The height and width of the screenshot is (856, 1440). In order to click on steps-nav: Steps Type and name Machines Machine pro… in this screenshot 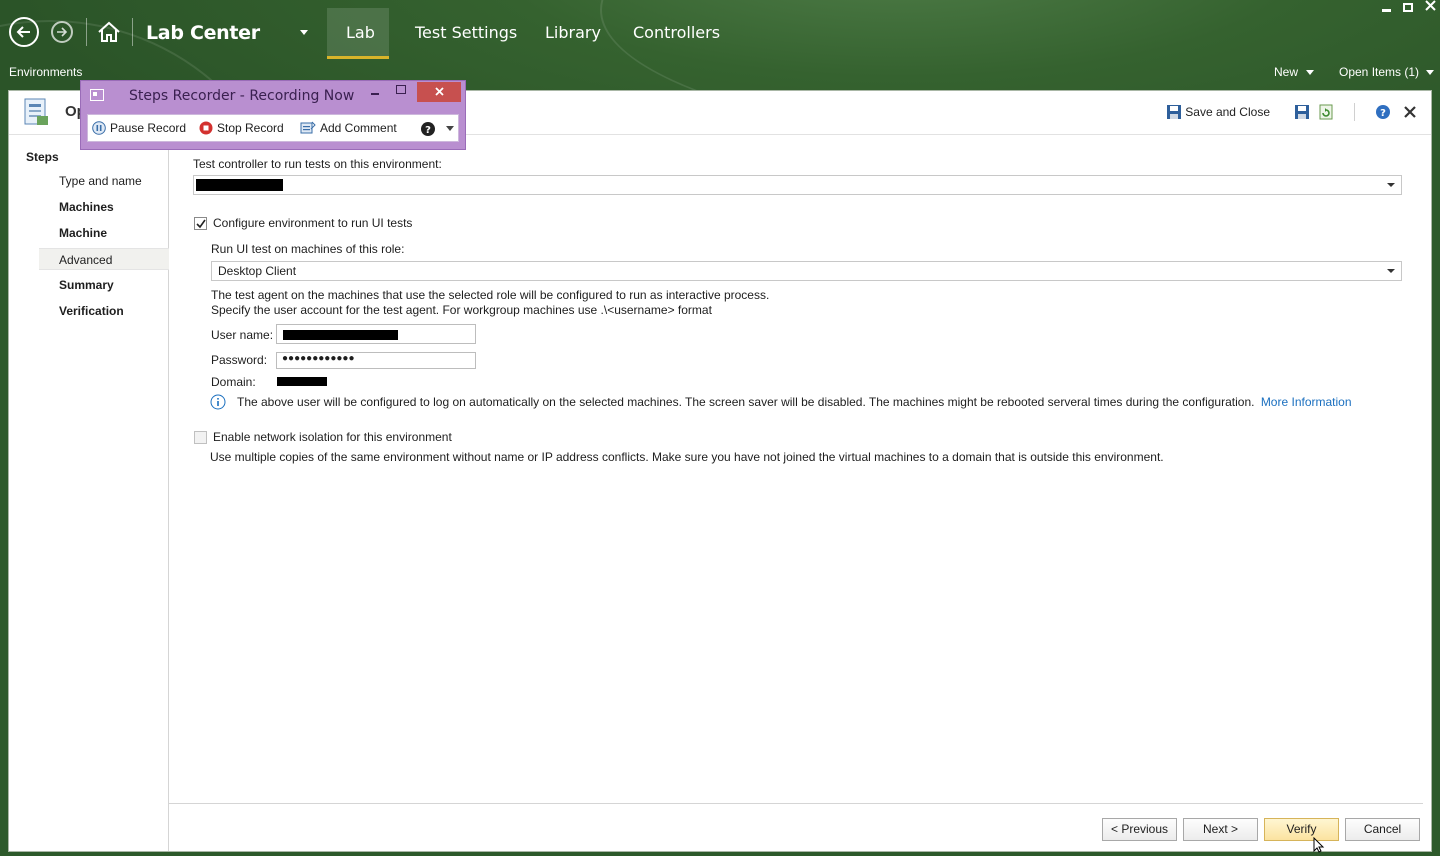, I will do `click(89, 493)`.